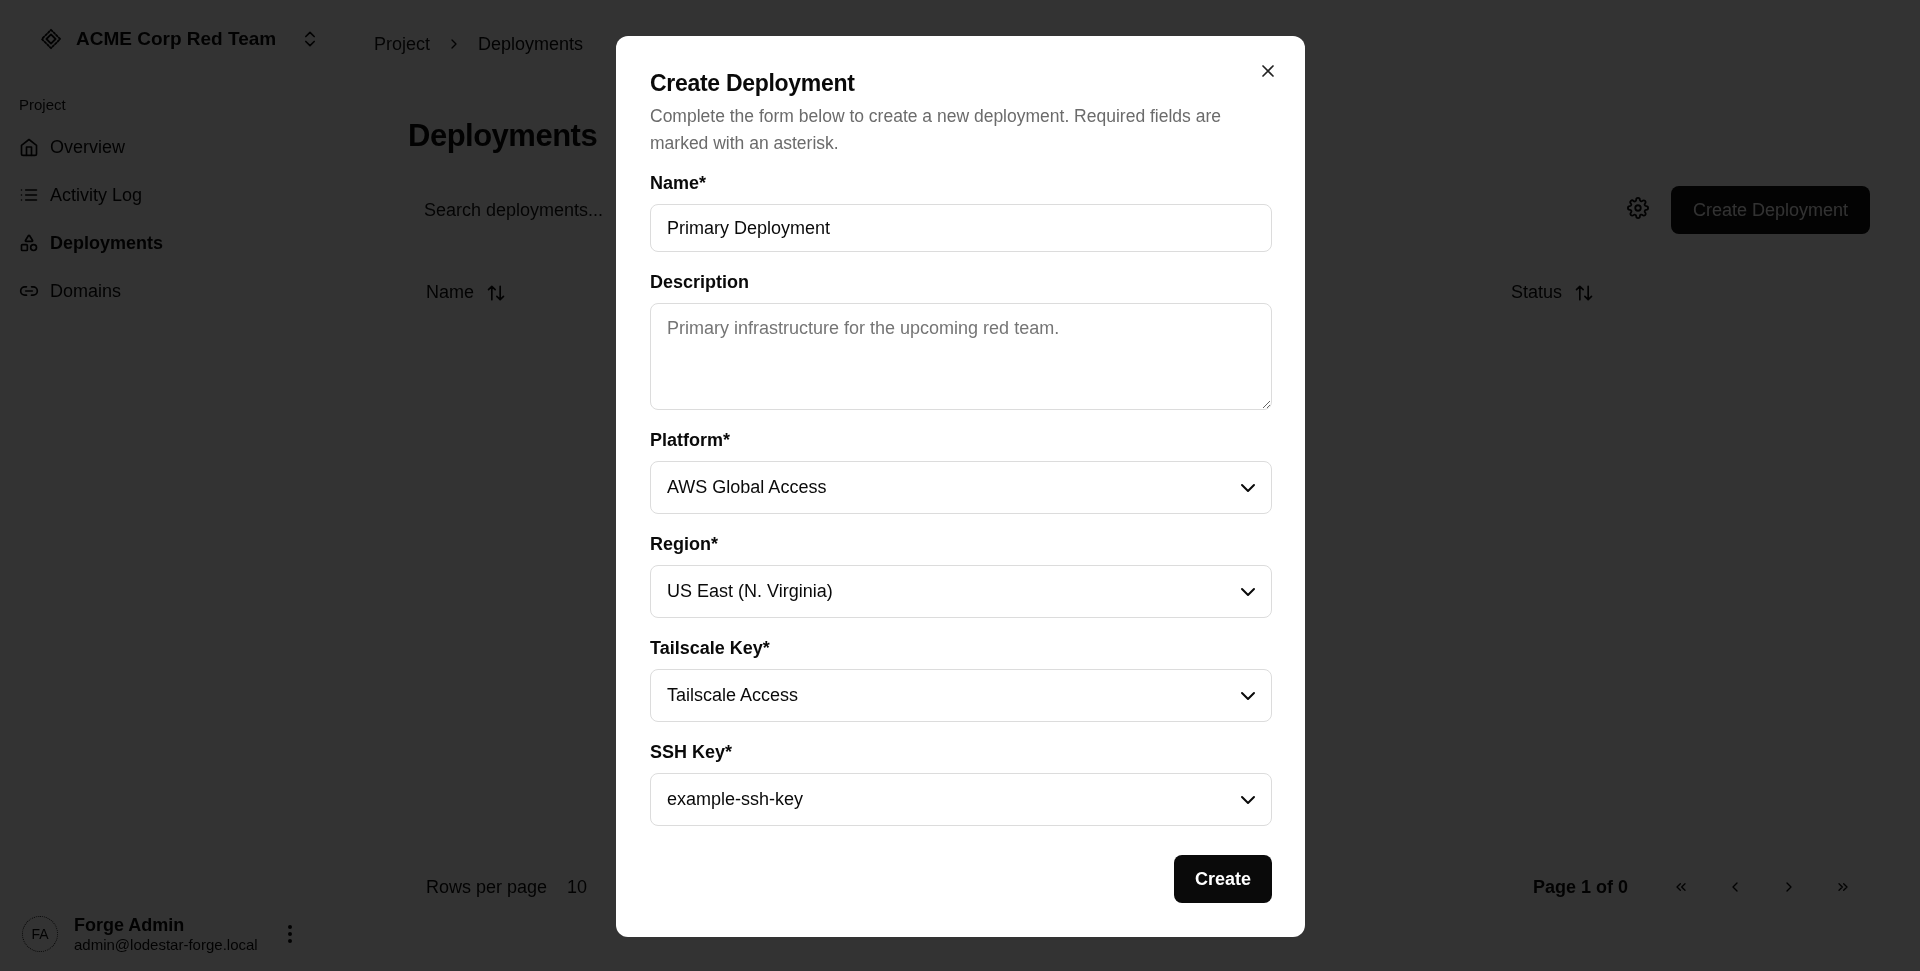  I want to click on select-field: Tailscale Access, so click(961, 695).